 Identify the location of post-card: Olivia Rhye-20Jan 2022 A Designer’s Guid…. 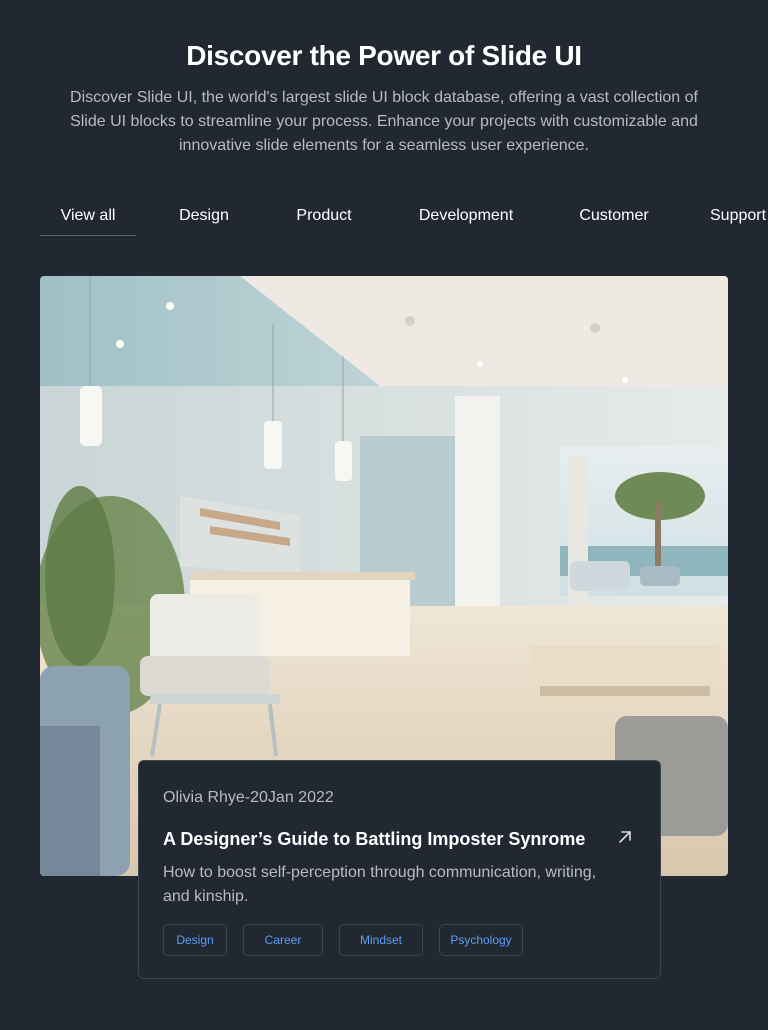
(399, 869).